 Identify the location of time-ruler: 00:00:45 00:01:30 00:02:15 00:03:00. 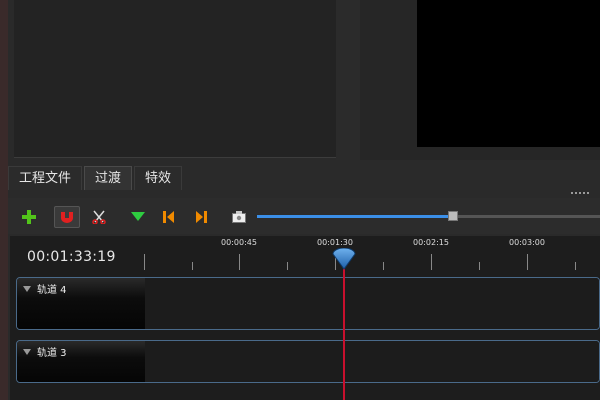
(372, 255).